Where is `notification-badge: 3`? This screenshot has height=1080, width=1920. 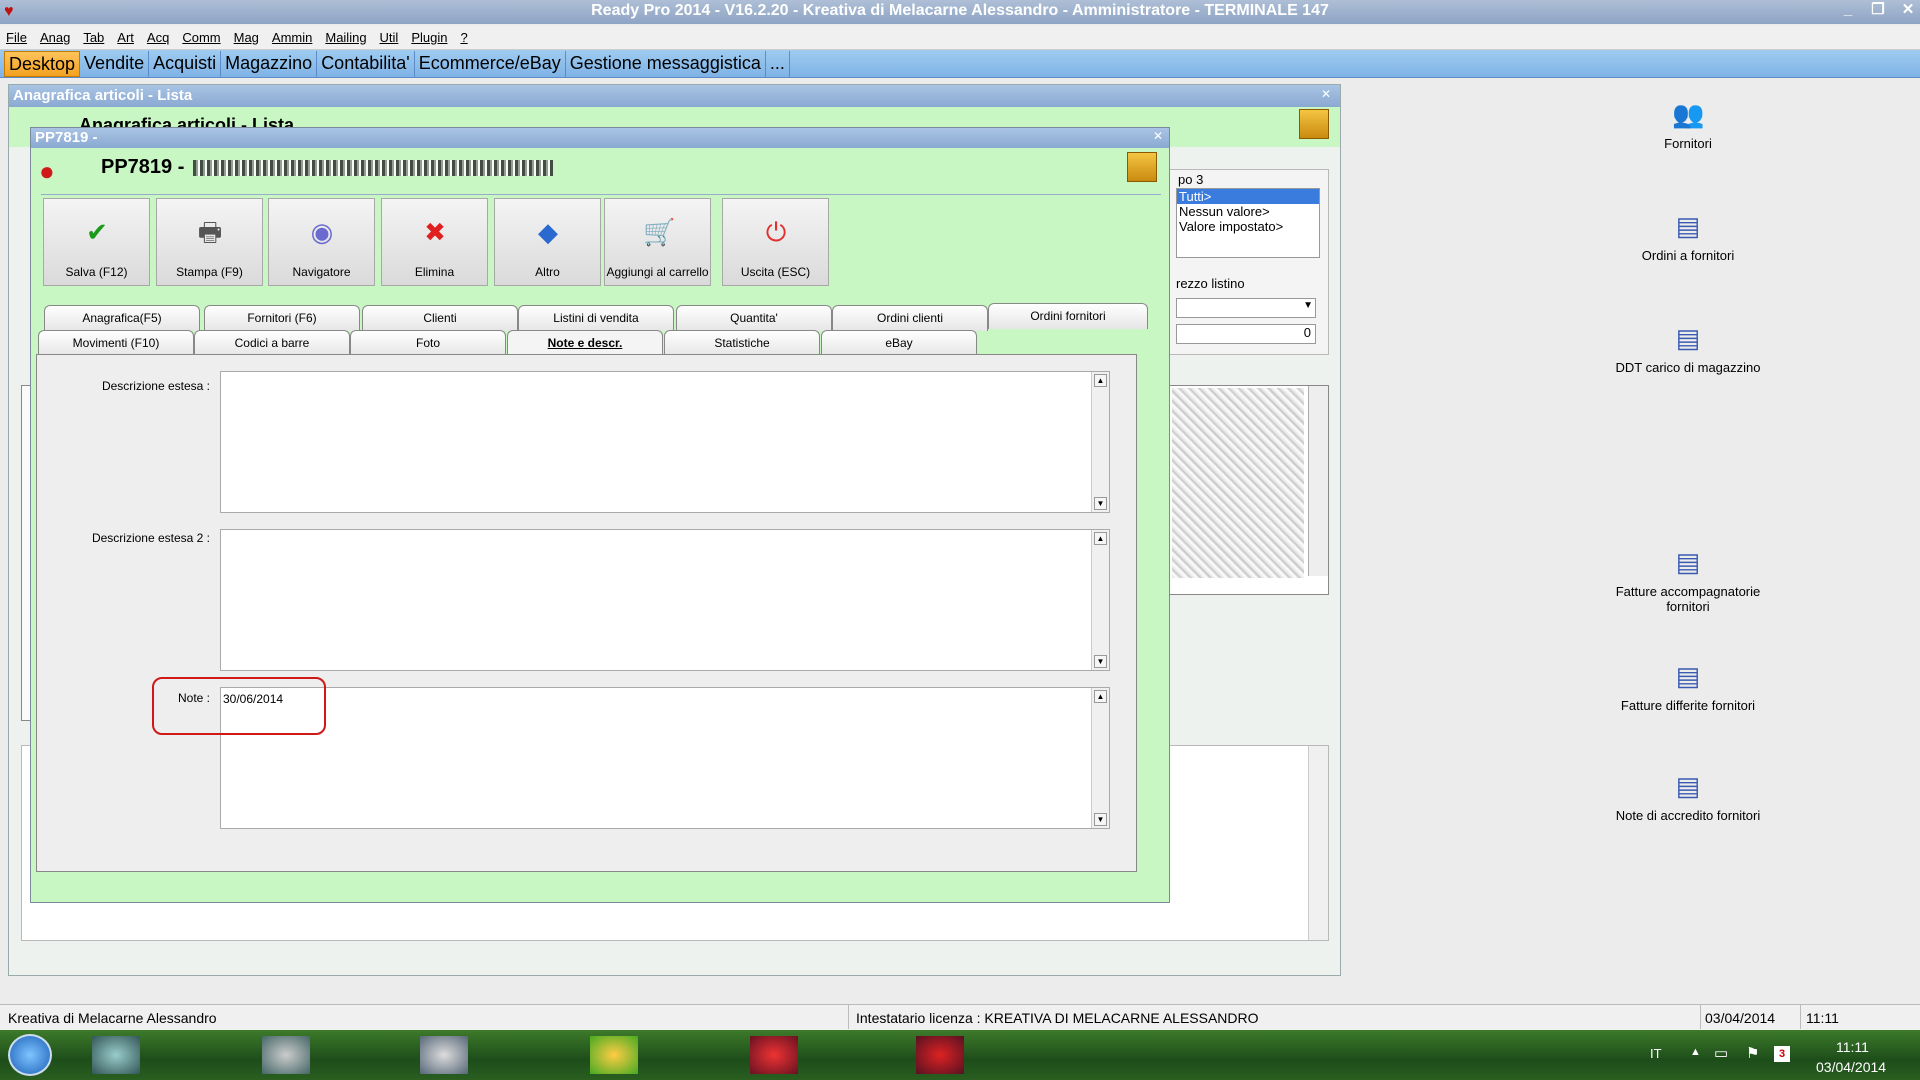
notification-badge: 3 is located at coordinates (1782, 1054).